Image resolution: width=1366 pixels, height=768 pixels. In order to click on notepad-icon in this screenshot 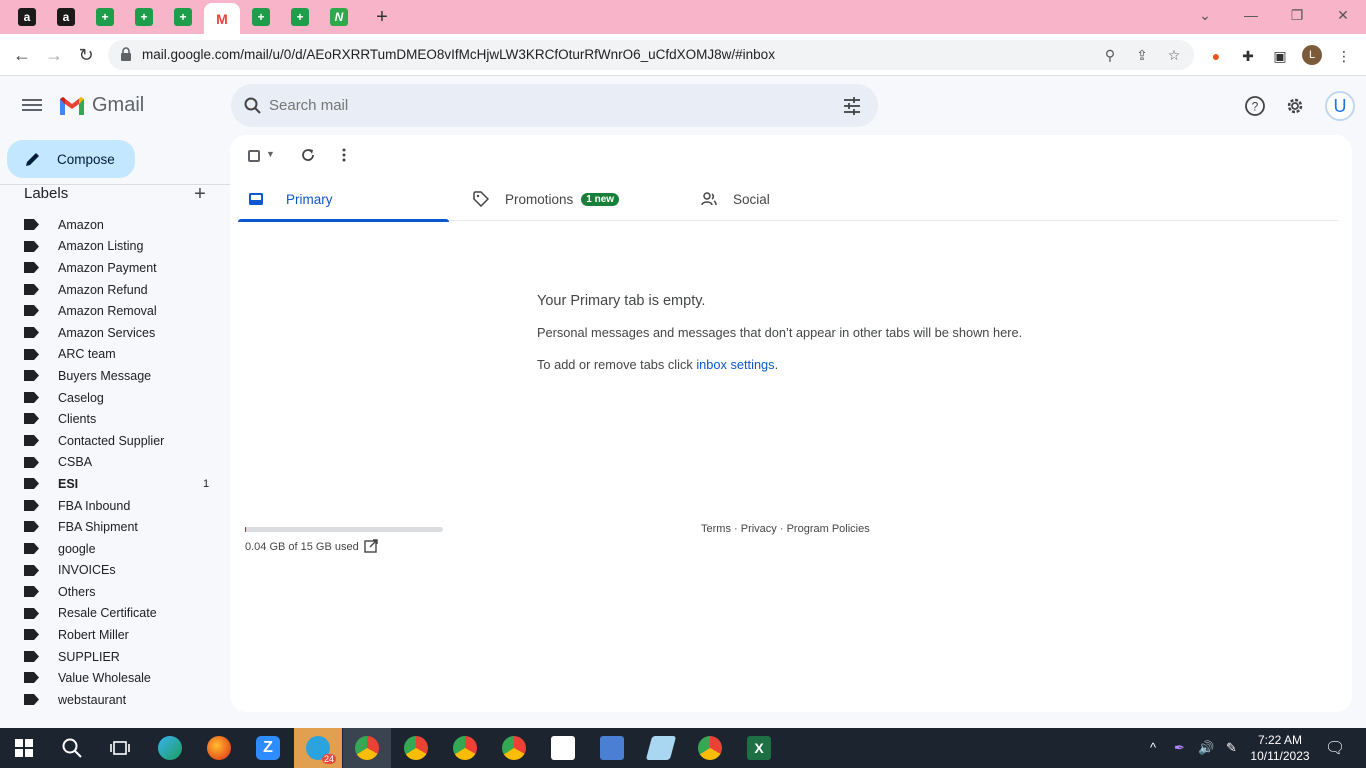, I will do `click(661, 748)`.